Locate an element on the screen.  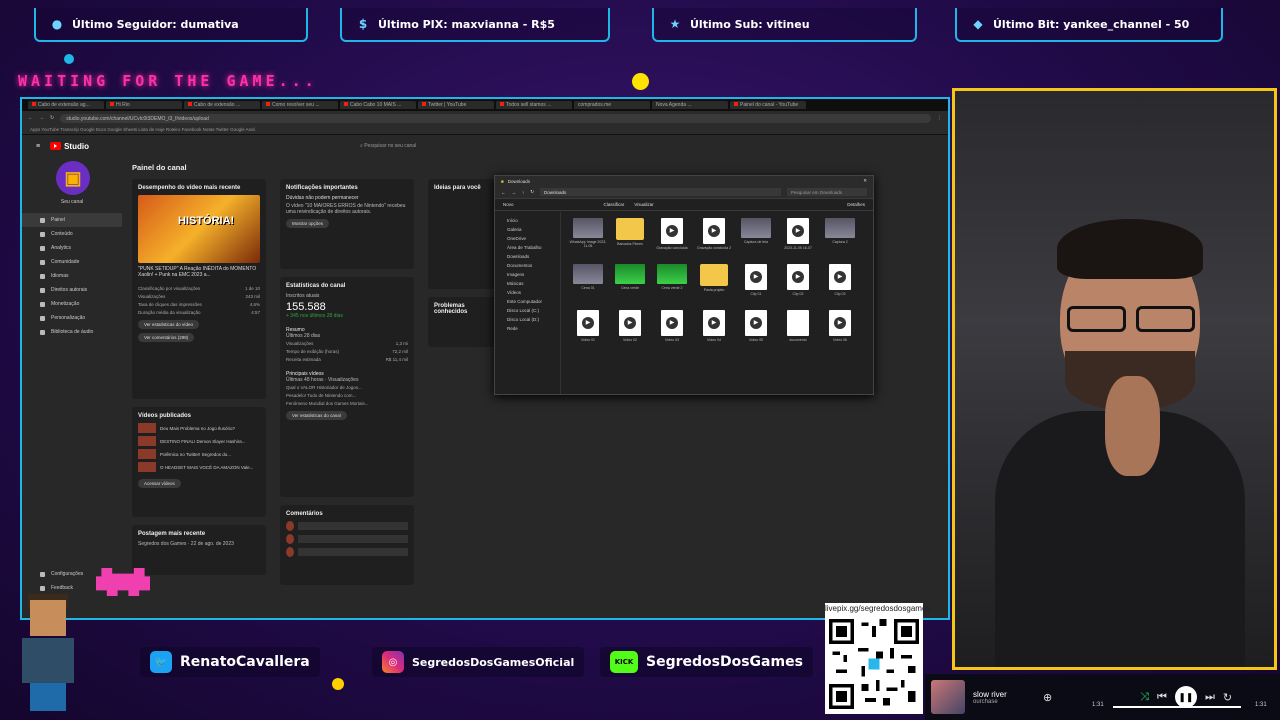
explorer-nav-item: Downloads is located at coordinates (527, 256).